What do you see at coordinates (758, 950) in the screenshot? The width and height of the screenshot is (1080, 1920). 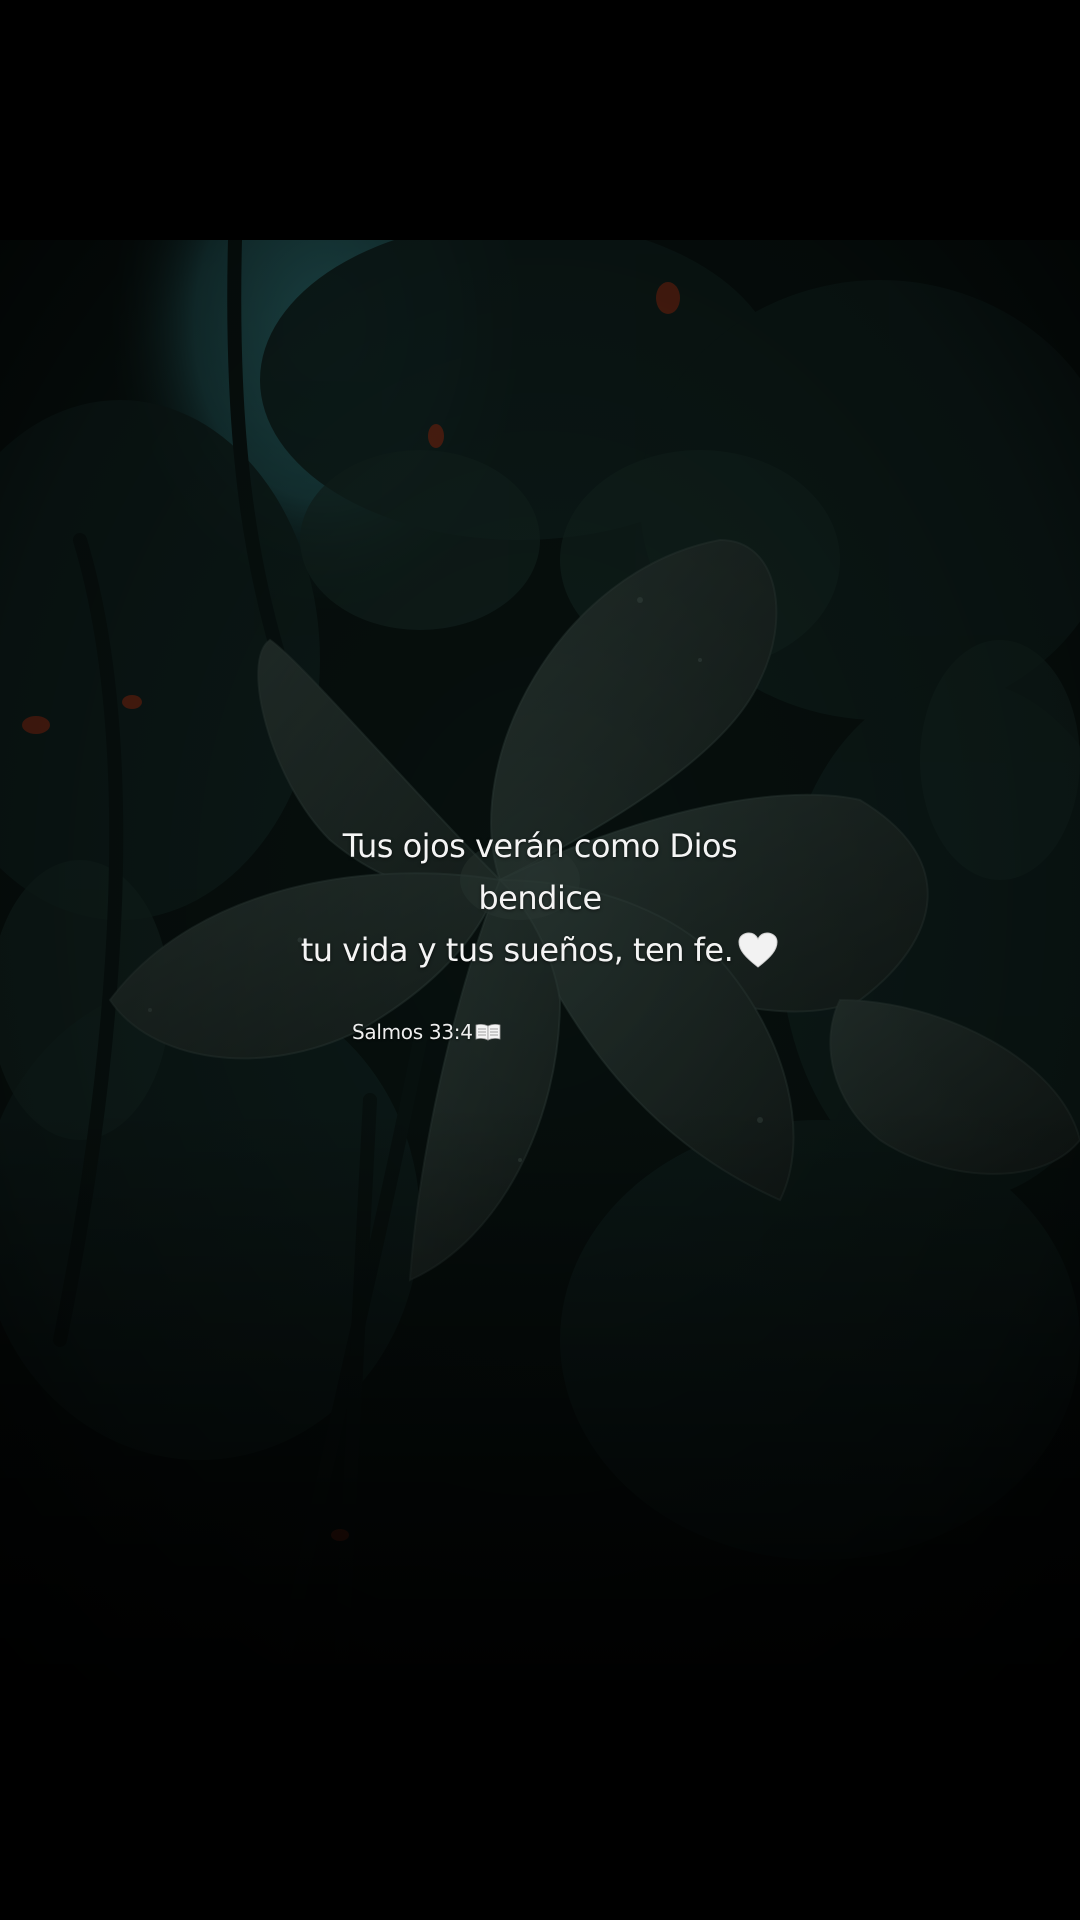 I see `white-heart-icon` at bounding box center [758, 950].